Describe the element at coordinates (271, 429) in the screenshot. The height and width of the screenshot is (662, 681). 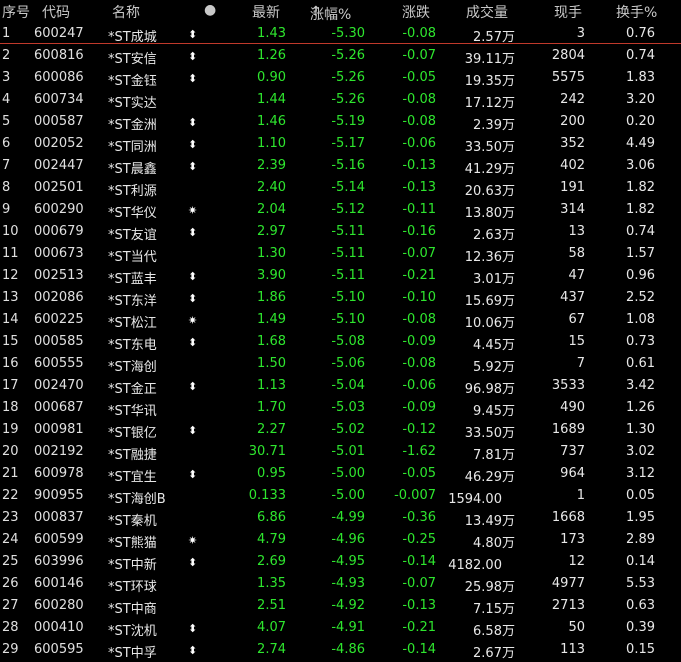
I see `last-price: 2.27` at that location.